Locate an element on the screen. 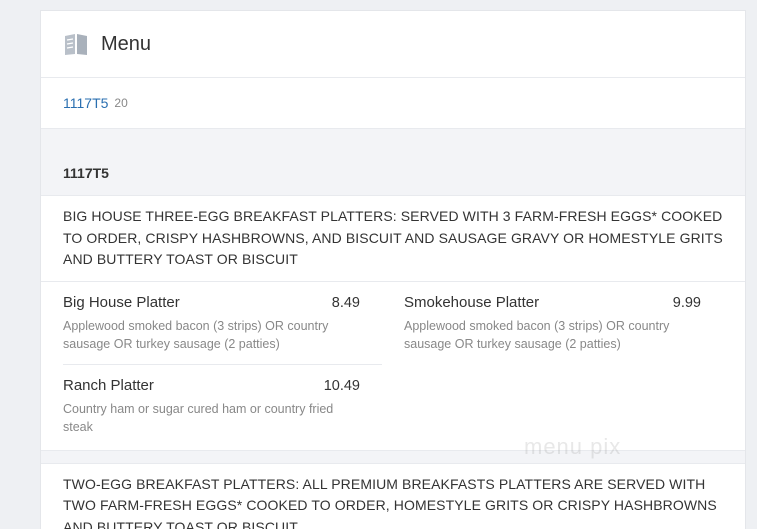 Image resolution: width=757 pixels, height=529 pixels. item-price: 9.99 is located at coordinates (687, 303).